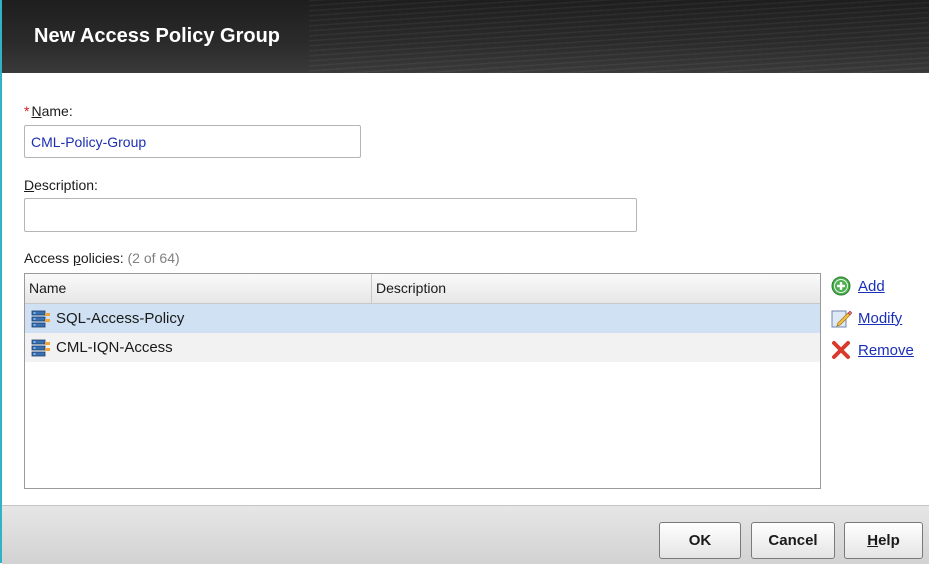 This screenshot has height=564, width=929. I want to click on plus-circle-icon, so click(841, 286).